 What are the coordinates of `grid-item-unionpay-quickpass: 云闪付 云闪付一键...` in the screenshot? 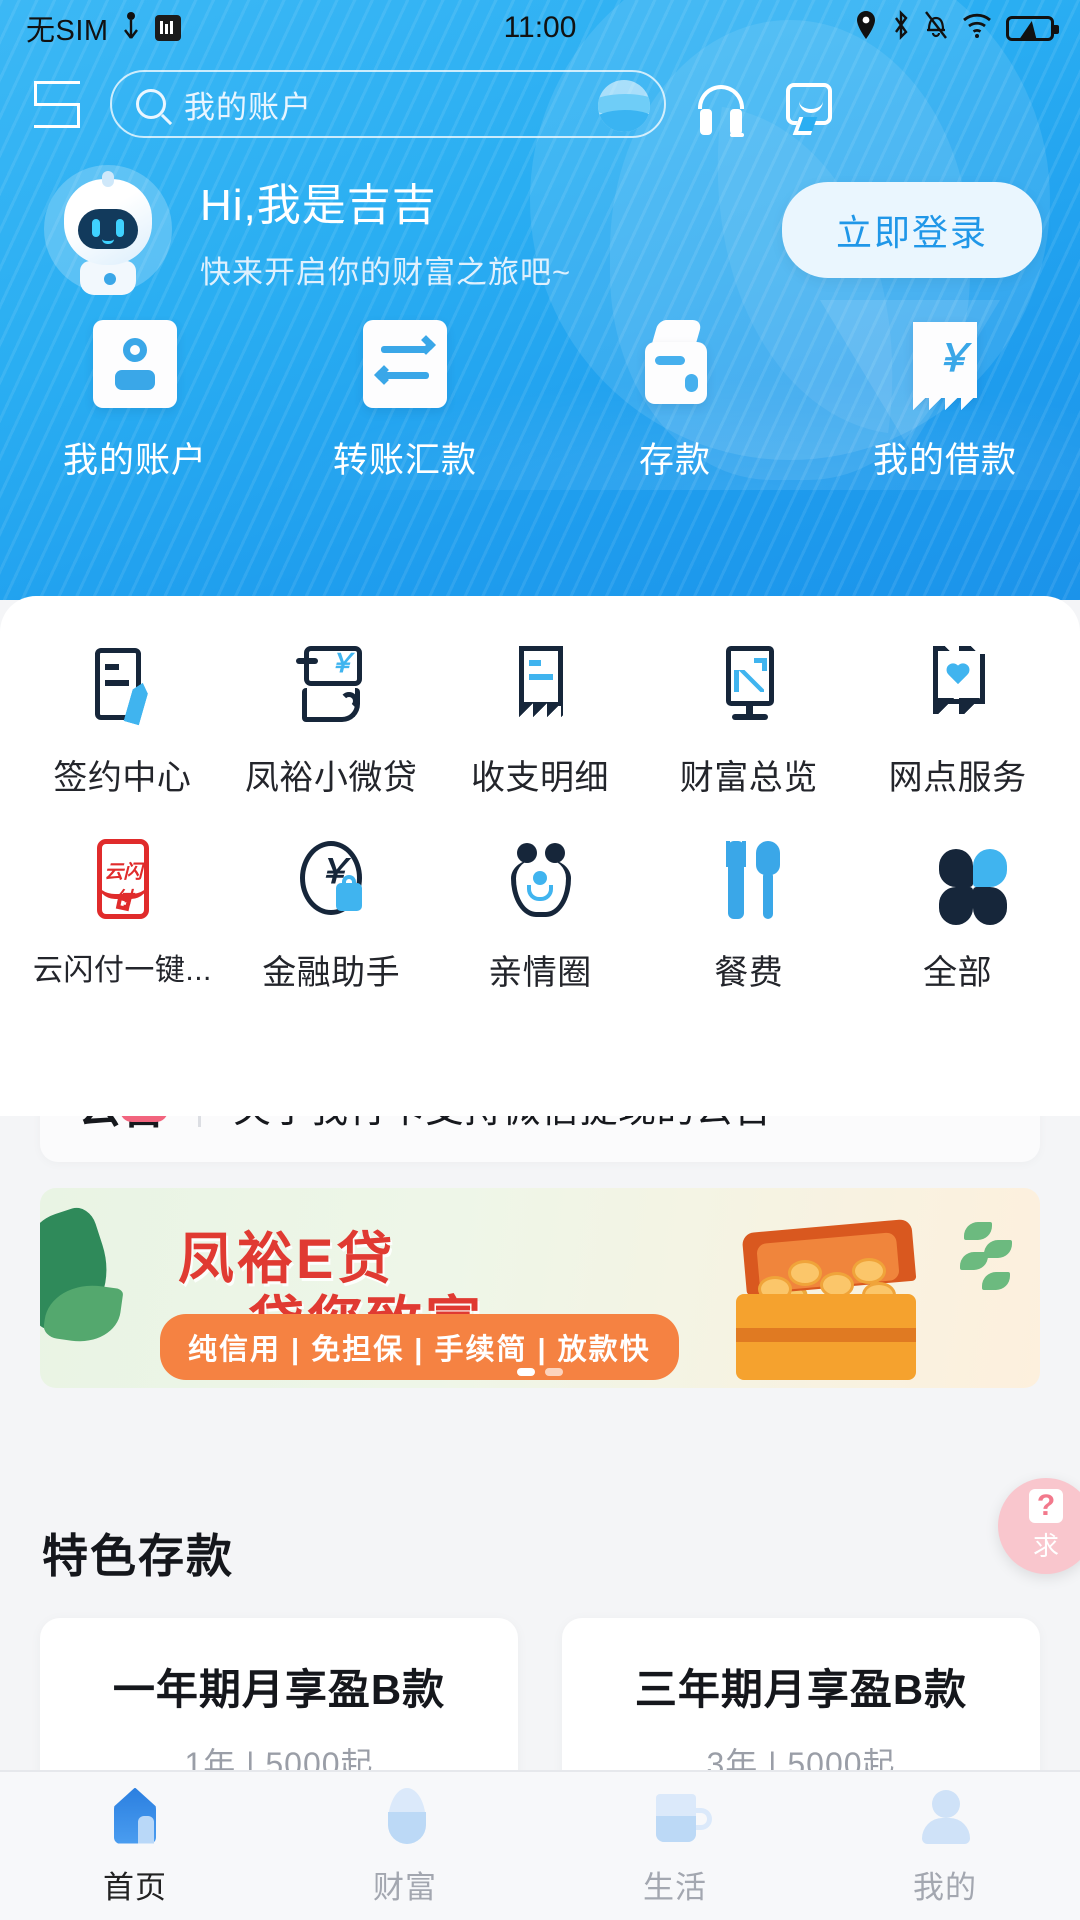 It's located at (122, 915).